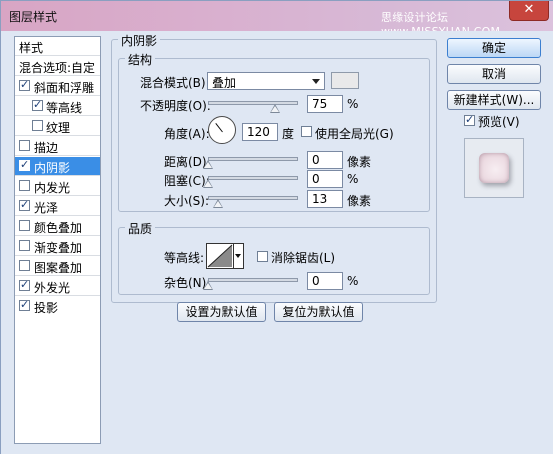 This screenshot has width=553, height=454. What do you see at coordinates (24, 304) in the screenshot?
I see `drop-shadow-checkbox` at bounding box center [24, 304].